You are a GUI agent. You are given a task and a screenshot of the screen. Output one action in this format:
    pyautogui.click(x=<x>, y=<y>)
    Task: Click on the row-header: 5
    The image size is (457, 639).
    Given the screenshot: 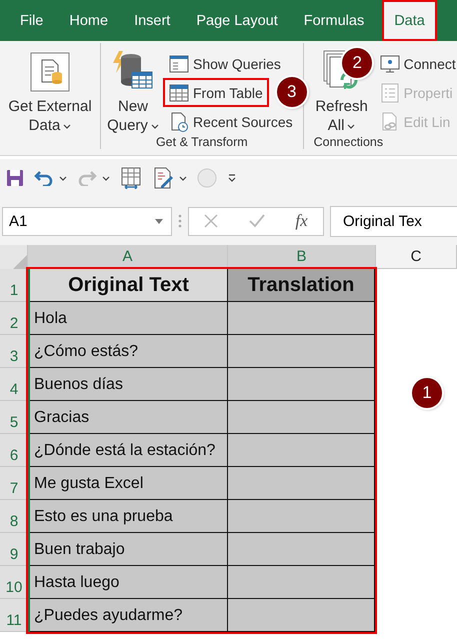 What is the action you would take?
    pyautogui.click(x=14, y=417)
    